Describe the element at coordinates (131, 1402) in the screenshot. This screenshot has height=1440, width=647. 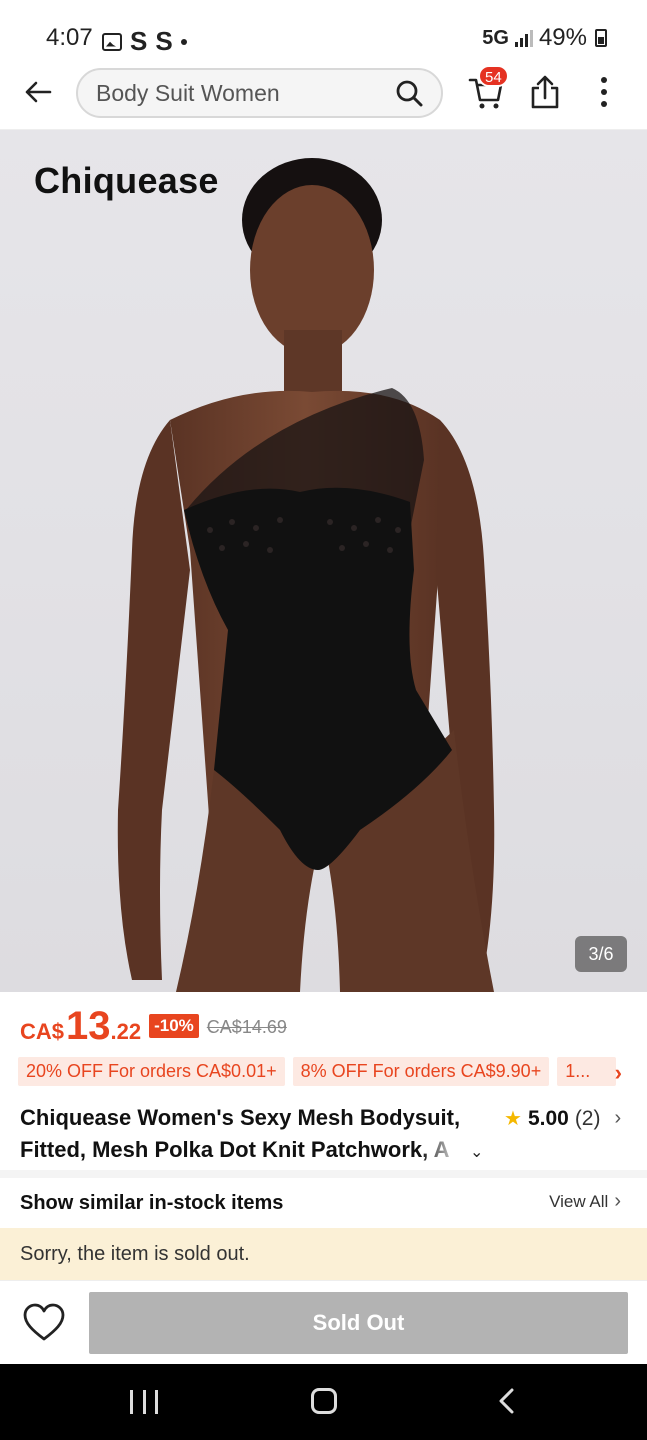
I see `recent-apps-icon` at that location.